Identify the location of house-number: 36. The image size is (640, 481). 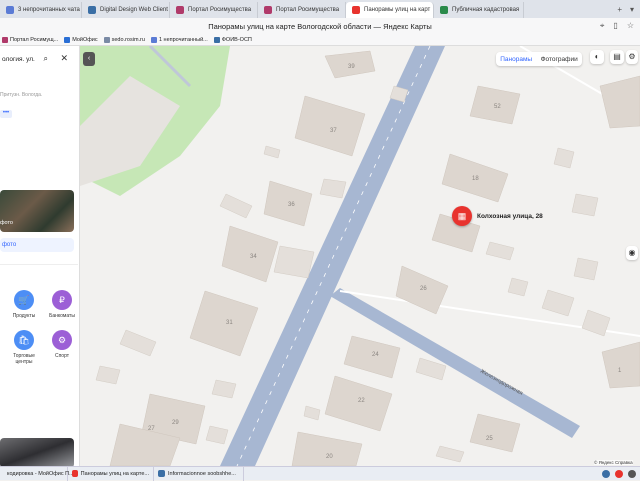
(291, 205).